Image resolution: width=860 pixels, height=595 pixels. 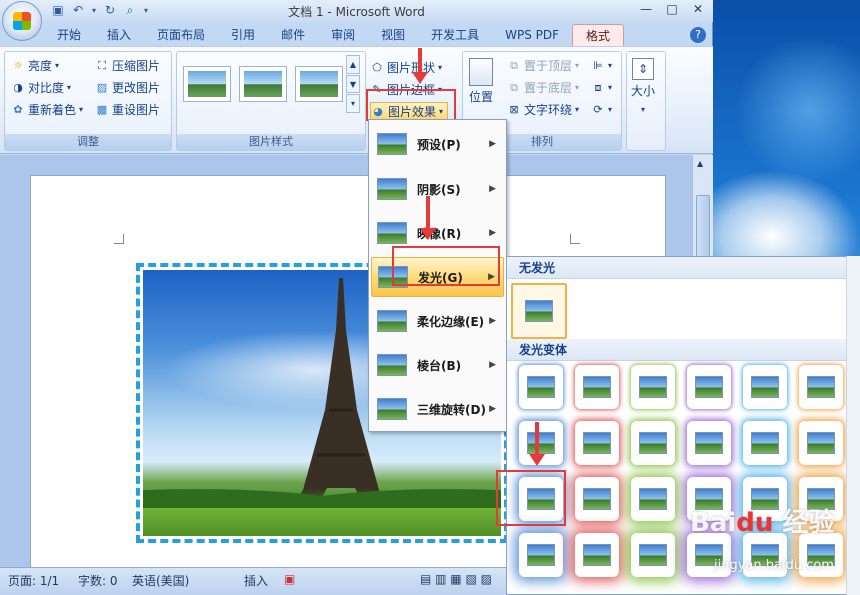 I want to click on ribbon-tabs: 开始 插入 页面布局 引用 邮件 审阅 视图 开发工具 WPS PDF 格式, so click(x=334, y=35).